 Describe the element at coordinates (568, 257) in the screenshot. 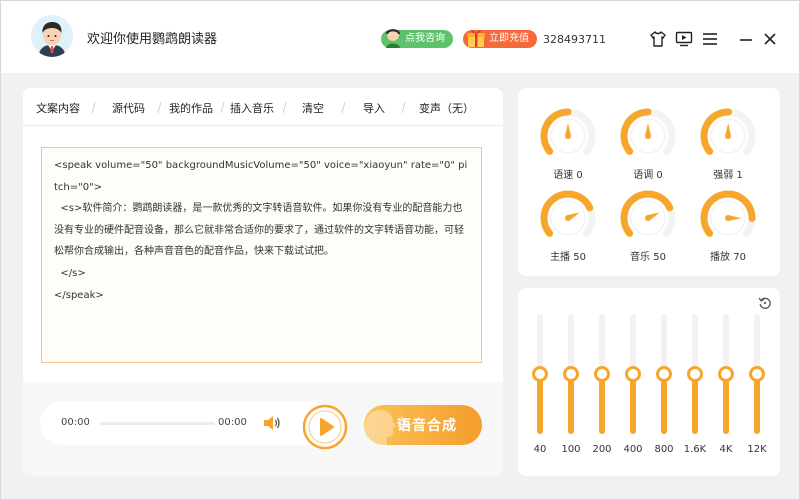

I see `knob-label: 主播 50` at that location.